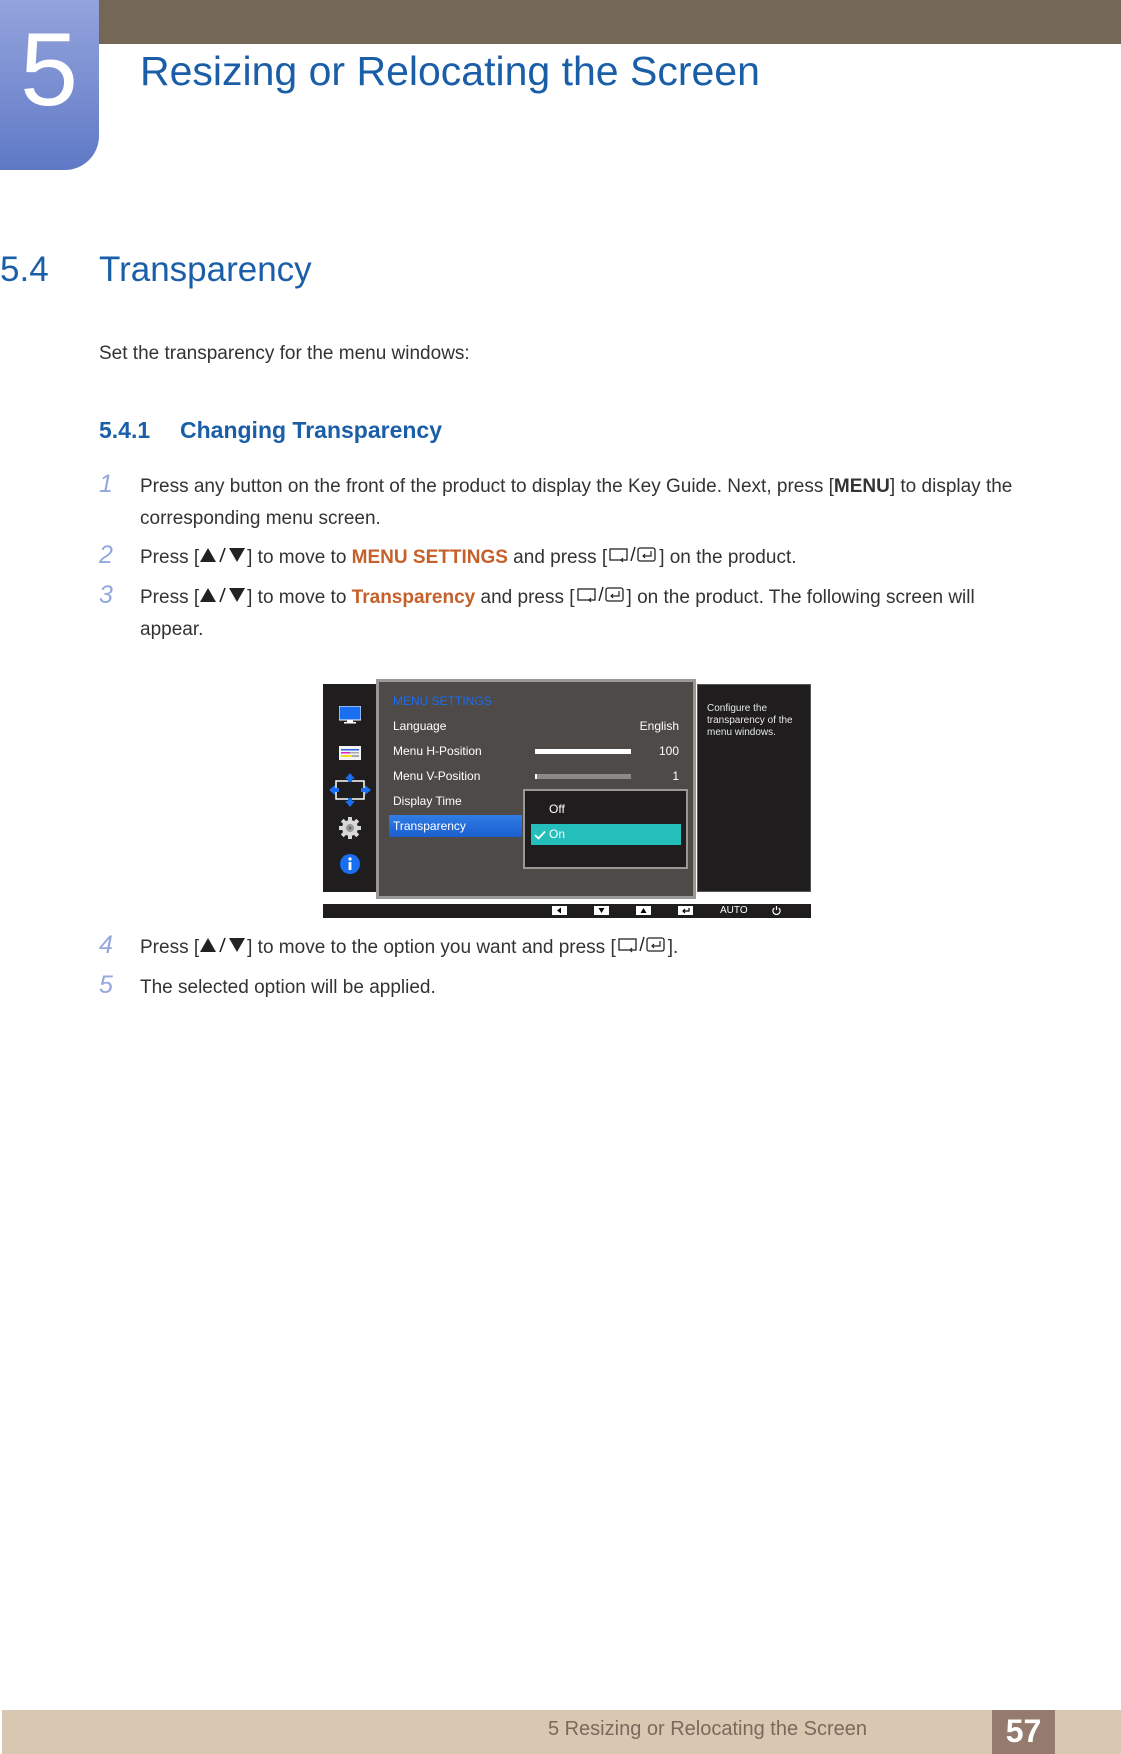 The width and height of the screenshot is (1121, 1754). Describe the element at coordinates (106, 484) in the screenshot. I see `step-number: 1` at that location.